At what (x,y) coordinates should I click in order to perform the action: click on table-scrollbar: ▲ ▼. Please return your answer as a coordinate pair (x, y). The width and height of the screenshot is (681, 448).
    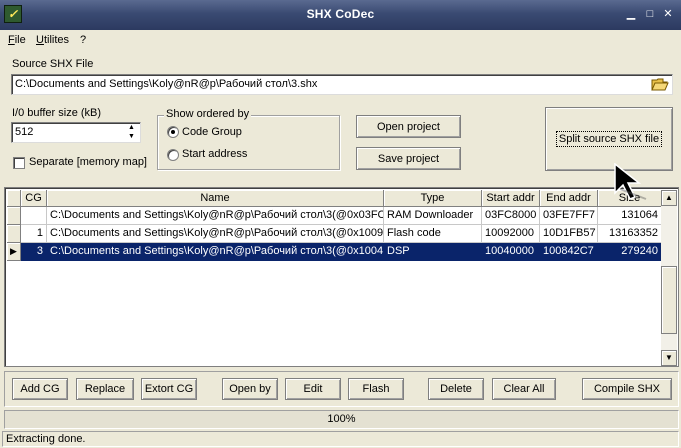
    Looking at the image, I should click on (669, 278).